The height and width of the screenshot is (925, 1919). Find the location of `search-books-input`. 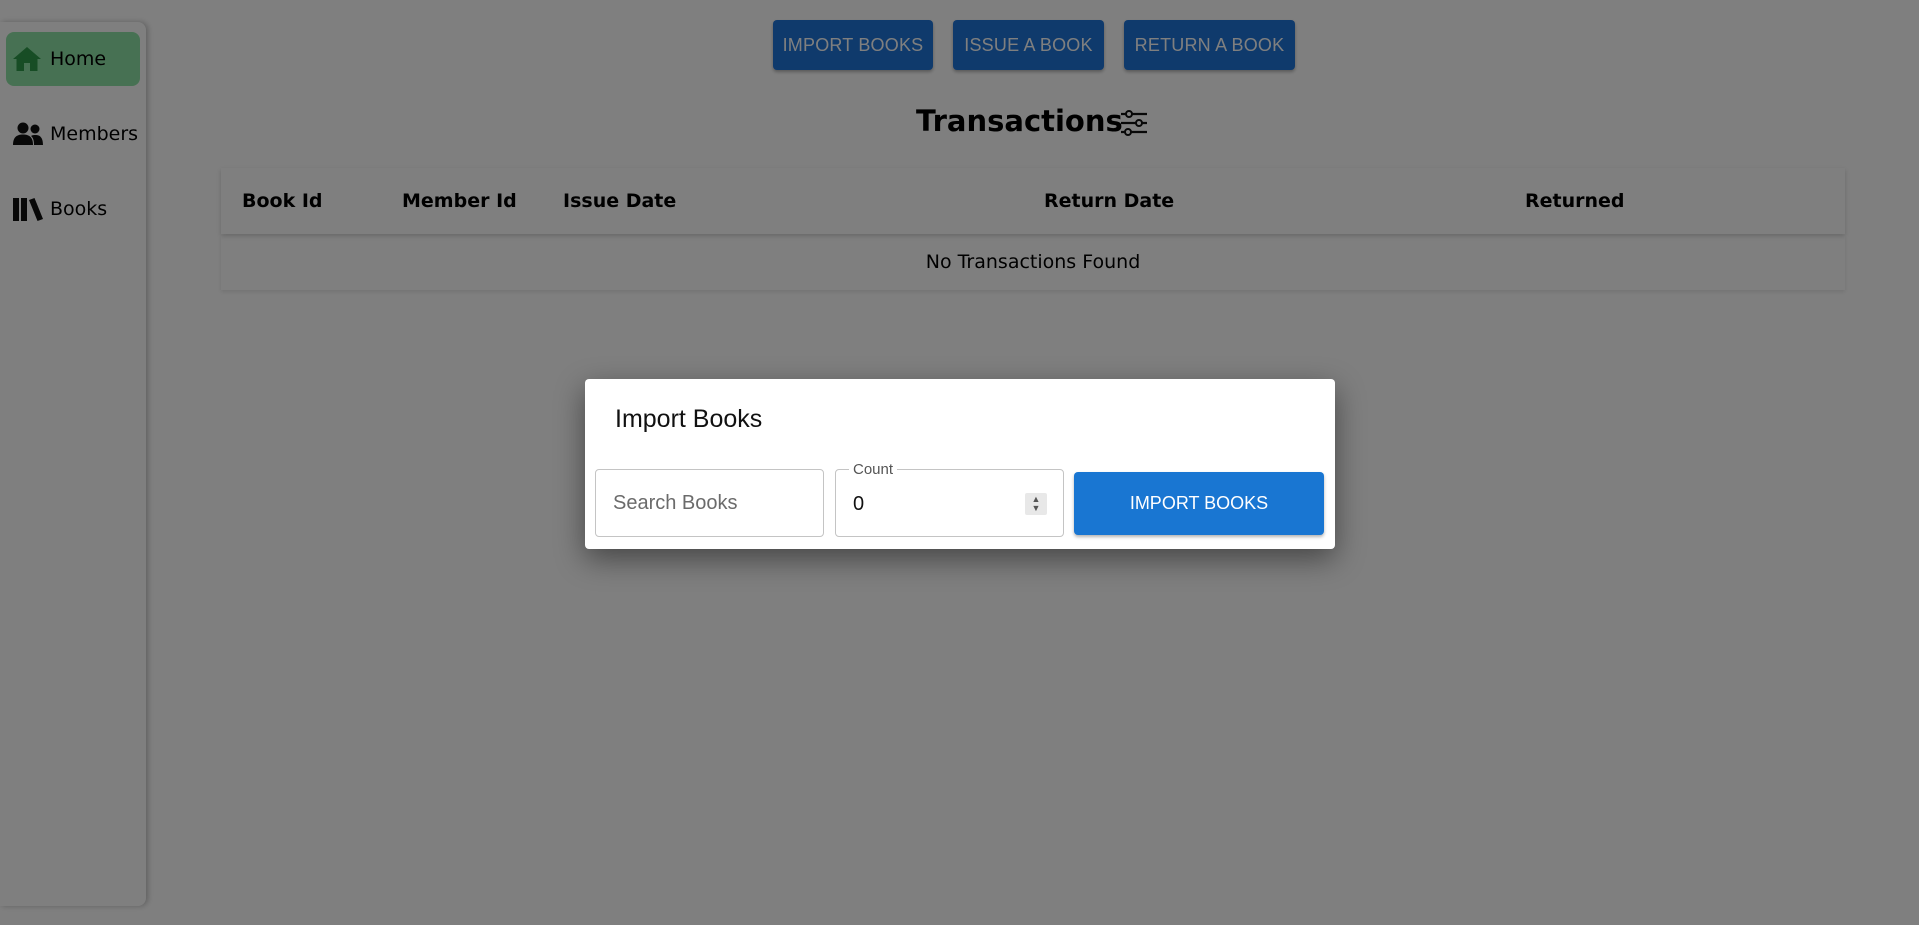

search-books-input is located at coordinates (709, 503).